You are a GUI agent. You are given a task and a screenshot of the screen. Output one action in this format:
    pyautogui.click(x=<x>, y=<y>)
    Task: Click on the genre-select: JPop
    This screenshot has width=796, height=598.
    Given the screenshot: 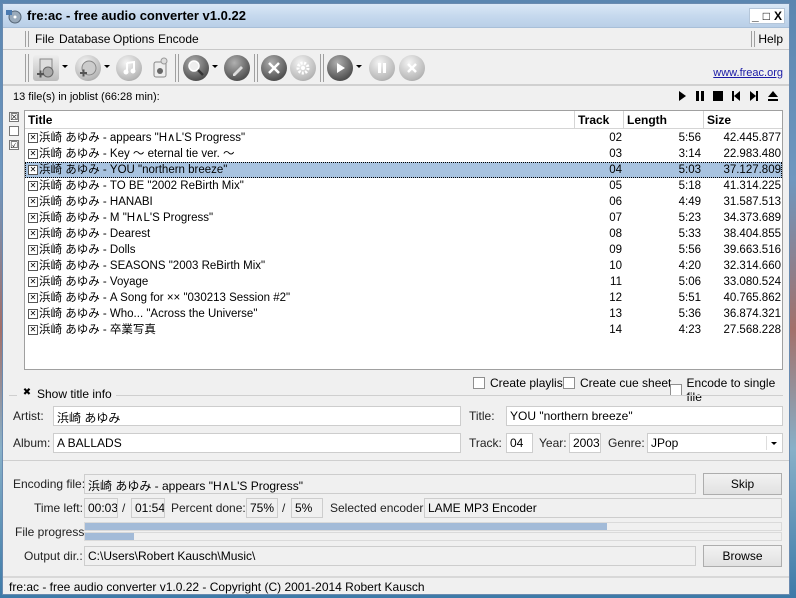 What is the action you would take?
    pyautogui.click(x=715, y=443)
    